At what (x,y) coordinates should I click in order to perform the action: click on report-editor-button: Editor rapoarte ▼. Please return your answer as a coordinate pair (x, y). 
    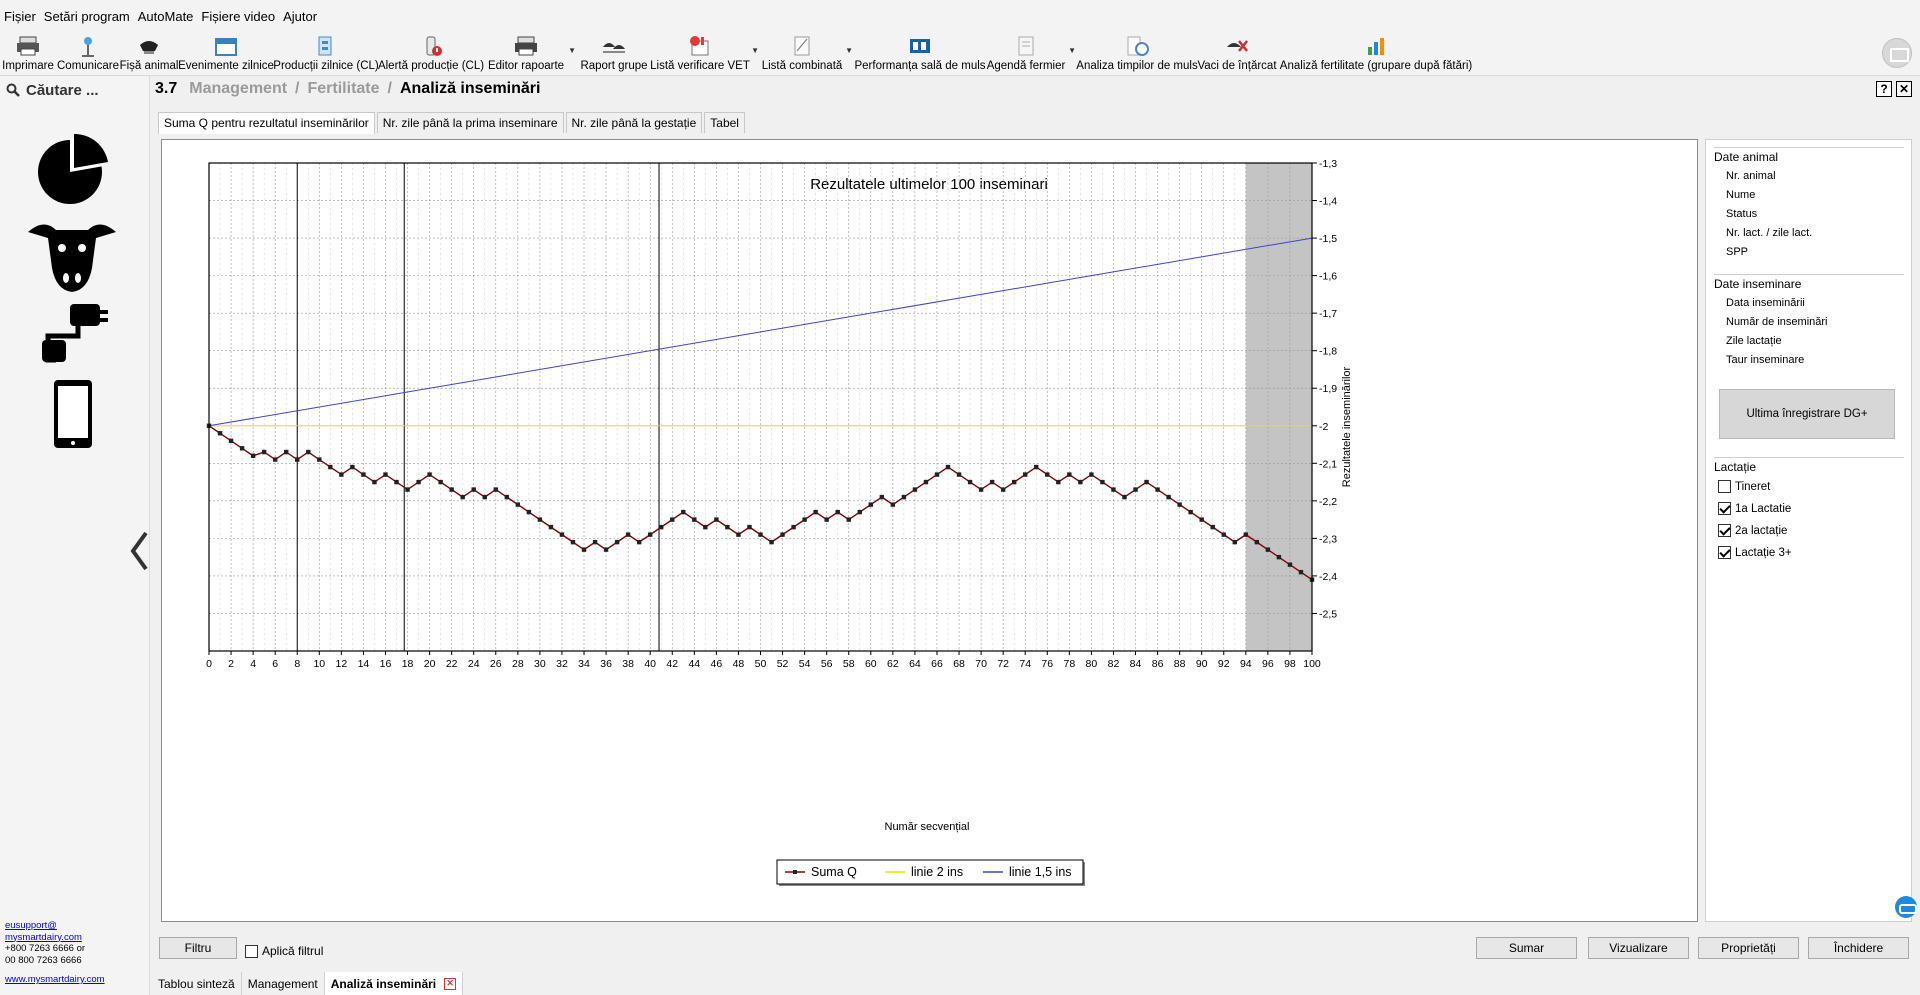
    Looking at the image, I should click on (532, 54).